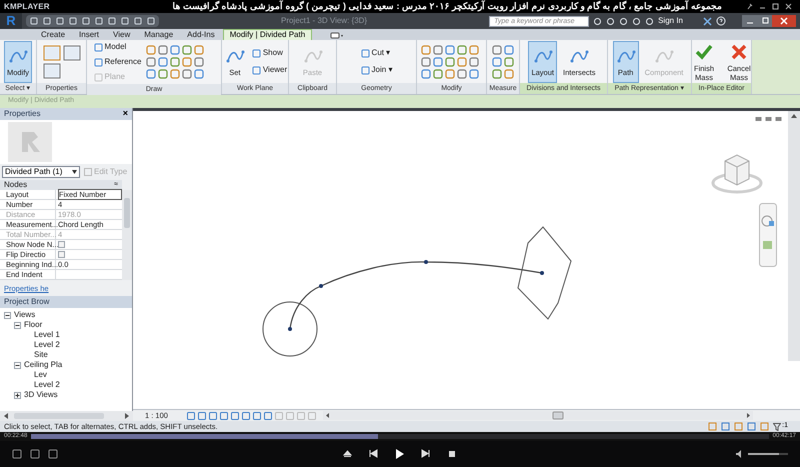  Describe the element at coordinates (47, 21) in the screenshot. I see `save-icon` at that location.